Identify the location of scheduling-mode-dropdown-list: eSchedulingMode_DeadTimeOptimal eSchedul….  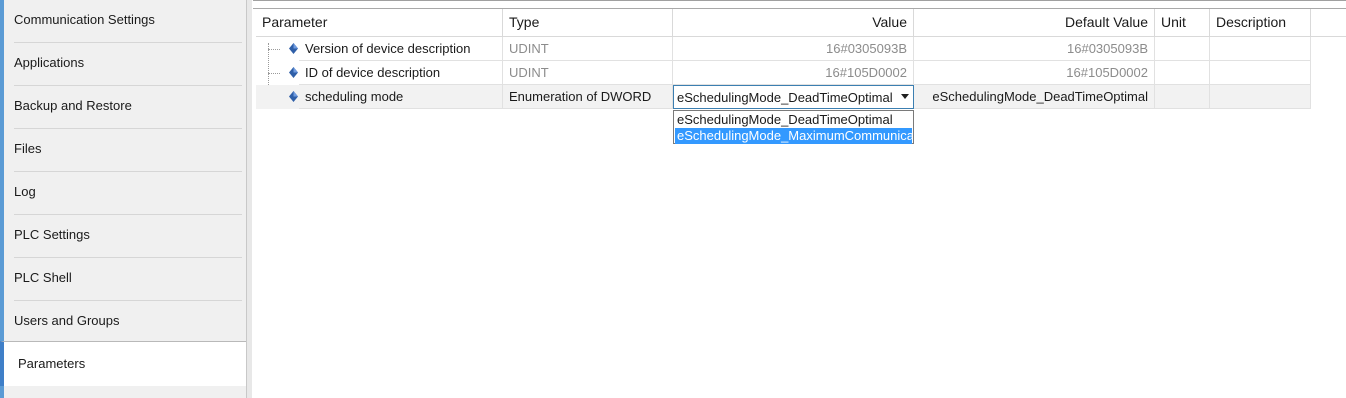
(793, 127).